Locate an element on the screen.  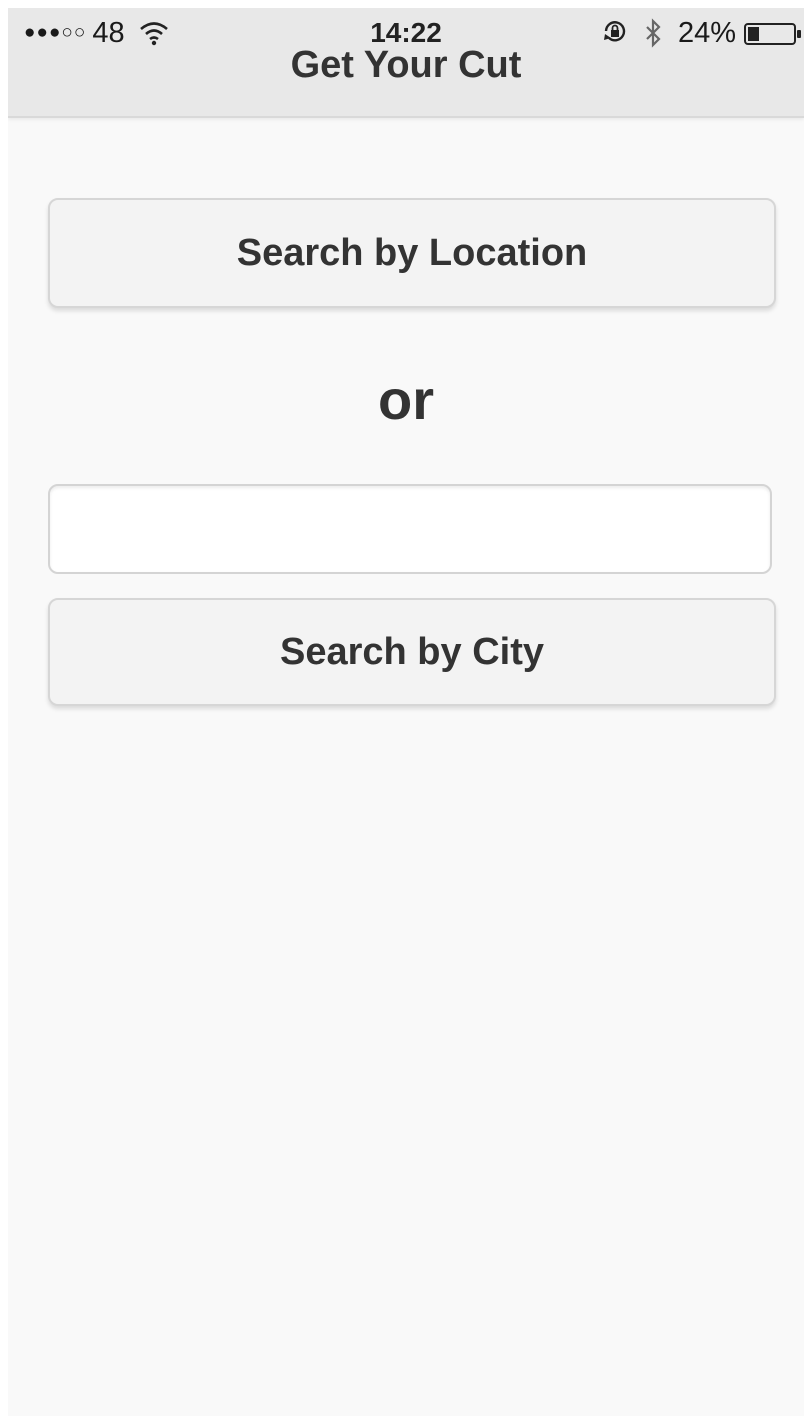
search-by-city-button: Search by City is located at coordinates (412, 652).